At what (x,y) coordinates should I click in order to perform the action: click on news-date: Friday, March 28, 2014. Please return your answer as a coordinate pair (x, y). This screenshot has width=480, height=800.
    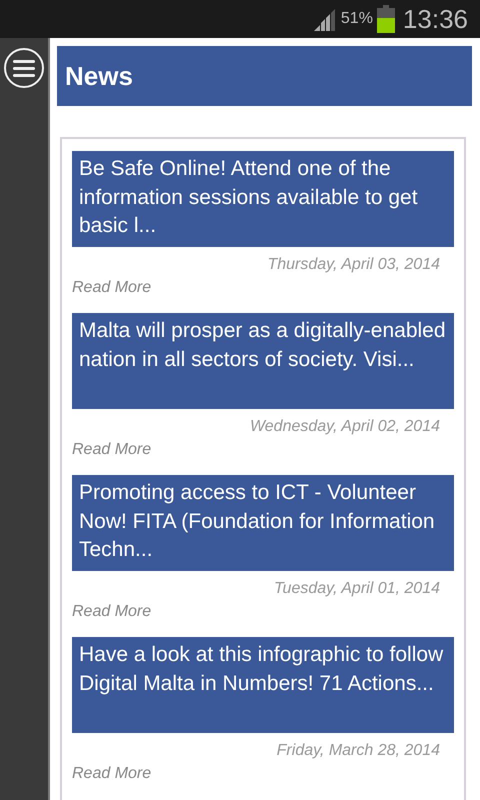
    Looking at the image, I should click on (358, 751).